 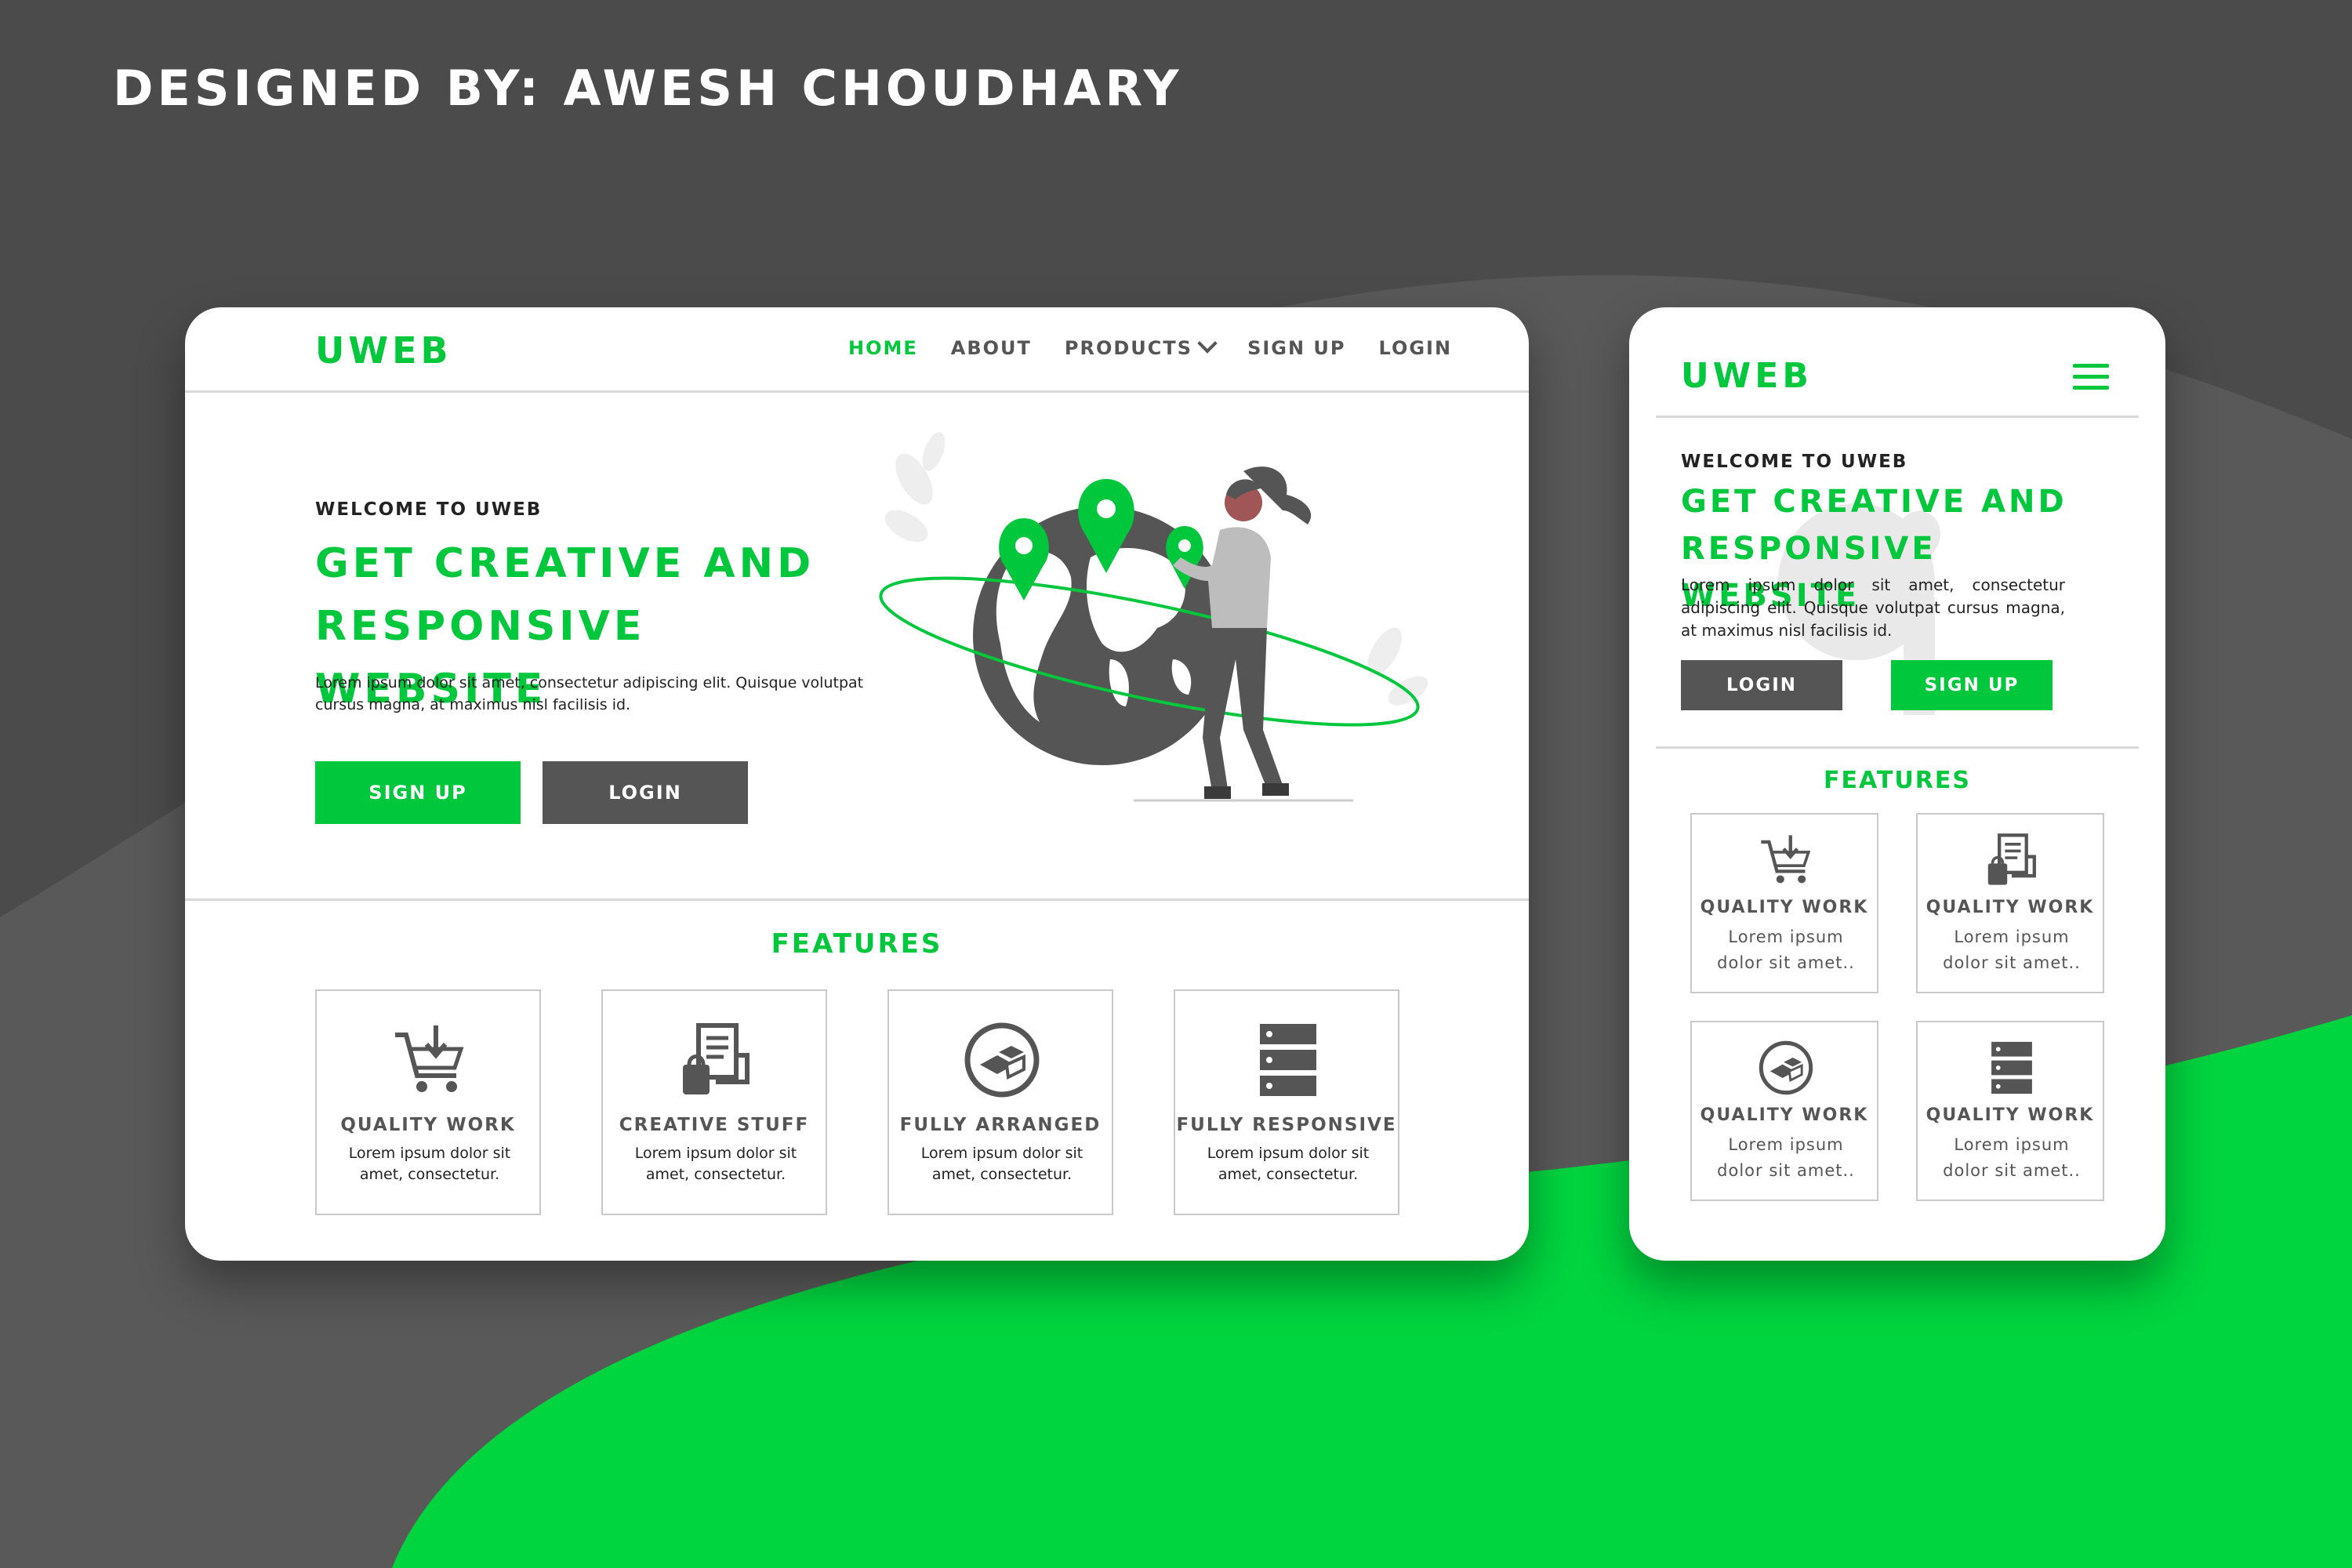 What do you see at coordinates (2091, 377) in the screenshot?
I see `hamburger-menu-icon` at bounding box center [2091, 377].